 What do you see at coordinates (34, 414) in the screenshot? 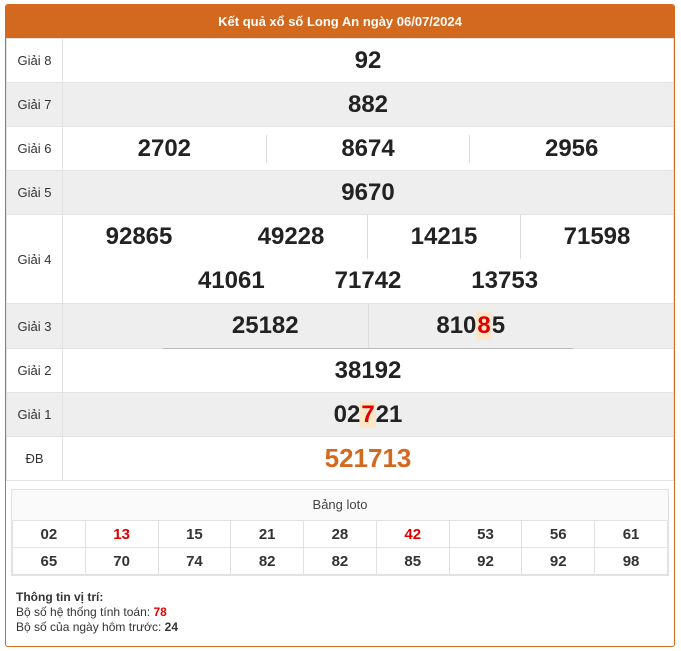
I see `prize-label: Giải 1` at bounding box center [34, 414].